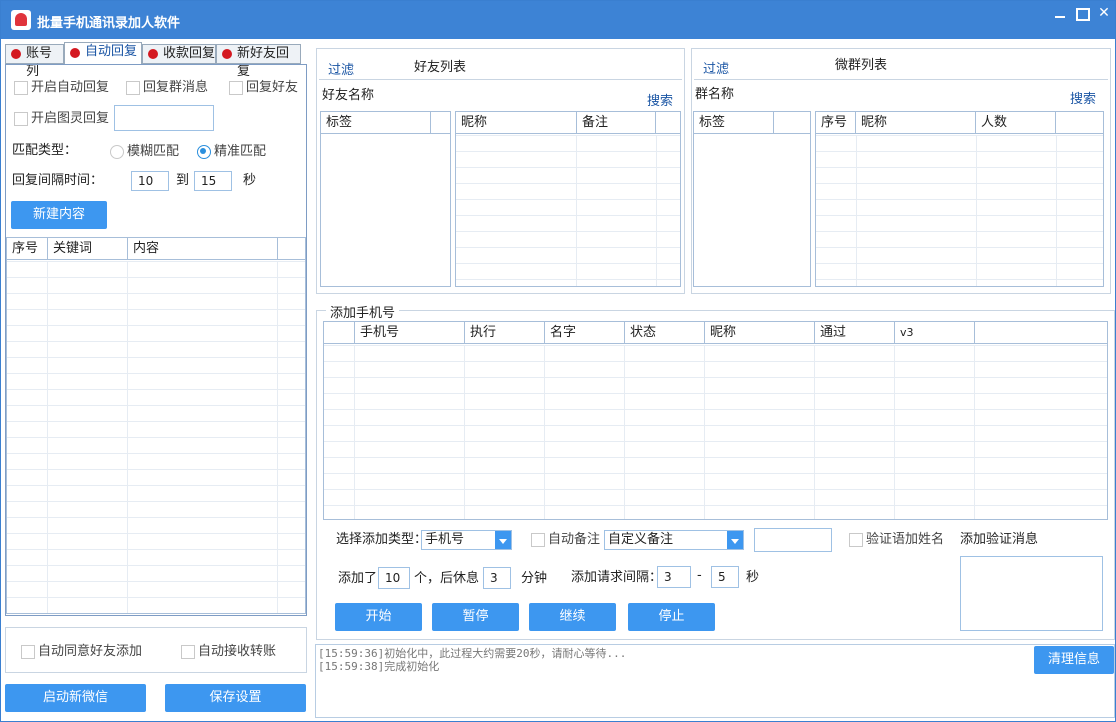  Describe the element at coordinates (671, 617) in the screenshot. I see `stop-button: 停止` at that location.